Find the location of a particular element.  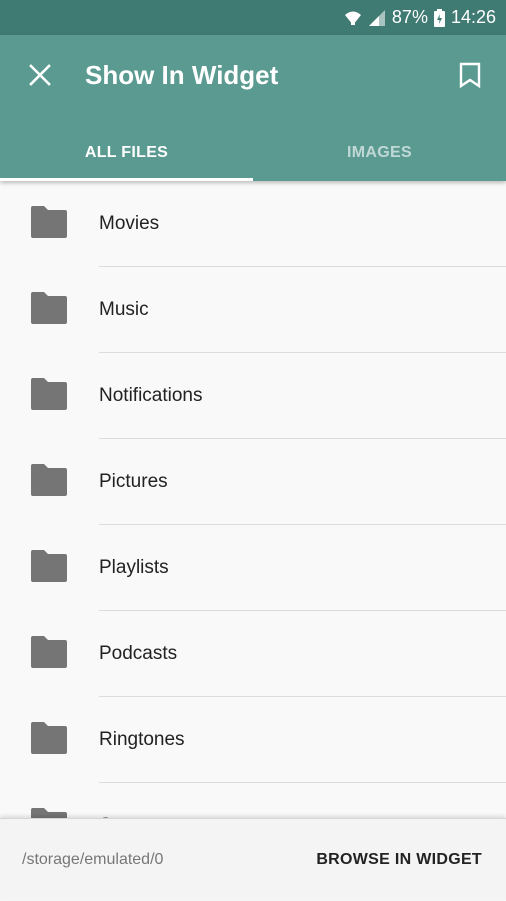

list-item-ringtones: Ringtones is located at coordinates (253, 740).